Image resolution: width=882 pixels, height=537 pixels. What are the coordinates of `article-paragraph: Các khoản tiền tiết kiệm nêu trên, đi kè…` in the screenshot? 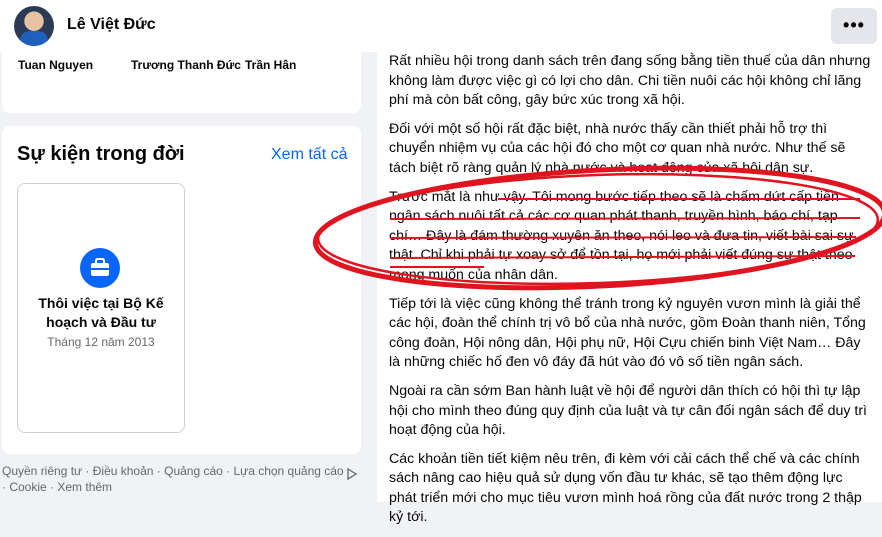 It's located at (625, 488).